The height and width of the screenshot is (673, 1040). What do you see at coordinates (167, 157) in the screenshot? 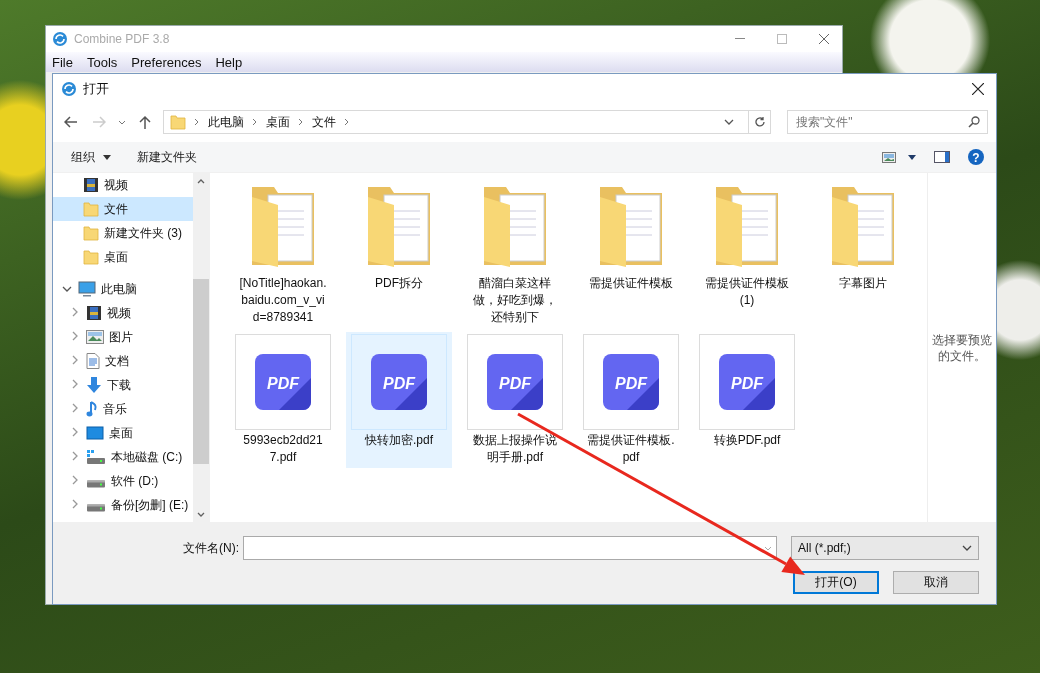
I see `new-folder-button: 新建文件夹` at bounding box center [167, 157].